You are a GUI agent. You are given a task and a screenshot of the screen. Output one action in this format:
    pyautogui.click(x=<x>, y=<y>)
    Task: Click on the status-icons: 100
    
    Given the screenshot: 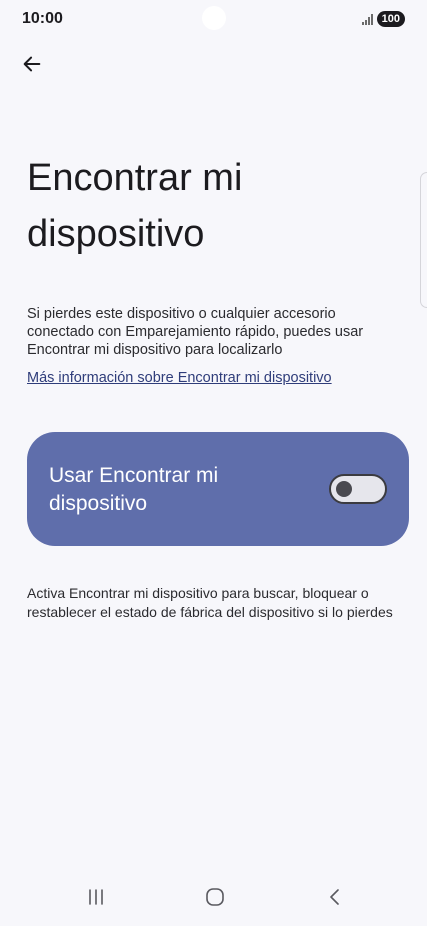 What is the action you would take?
    pyautogui.click(x=383, y=19)
    